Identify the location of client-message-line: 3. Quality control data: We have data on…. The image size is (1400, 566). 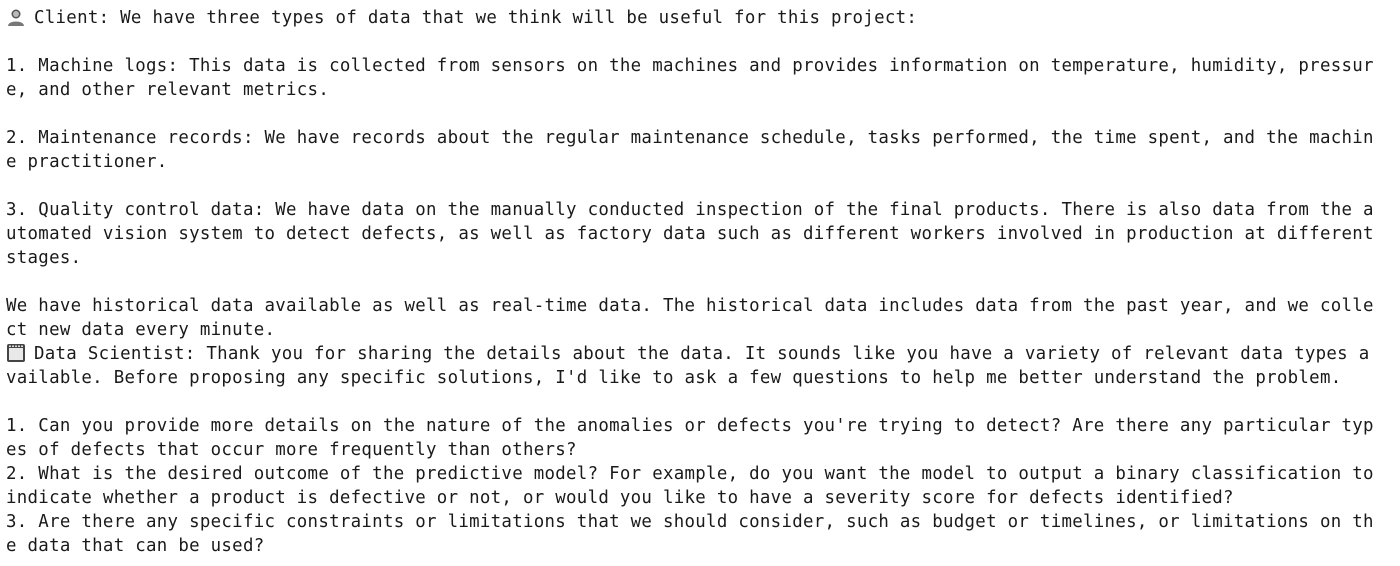
(690, 210).